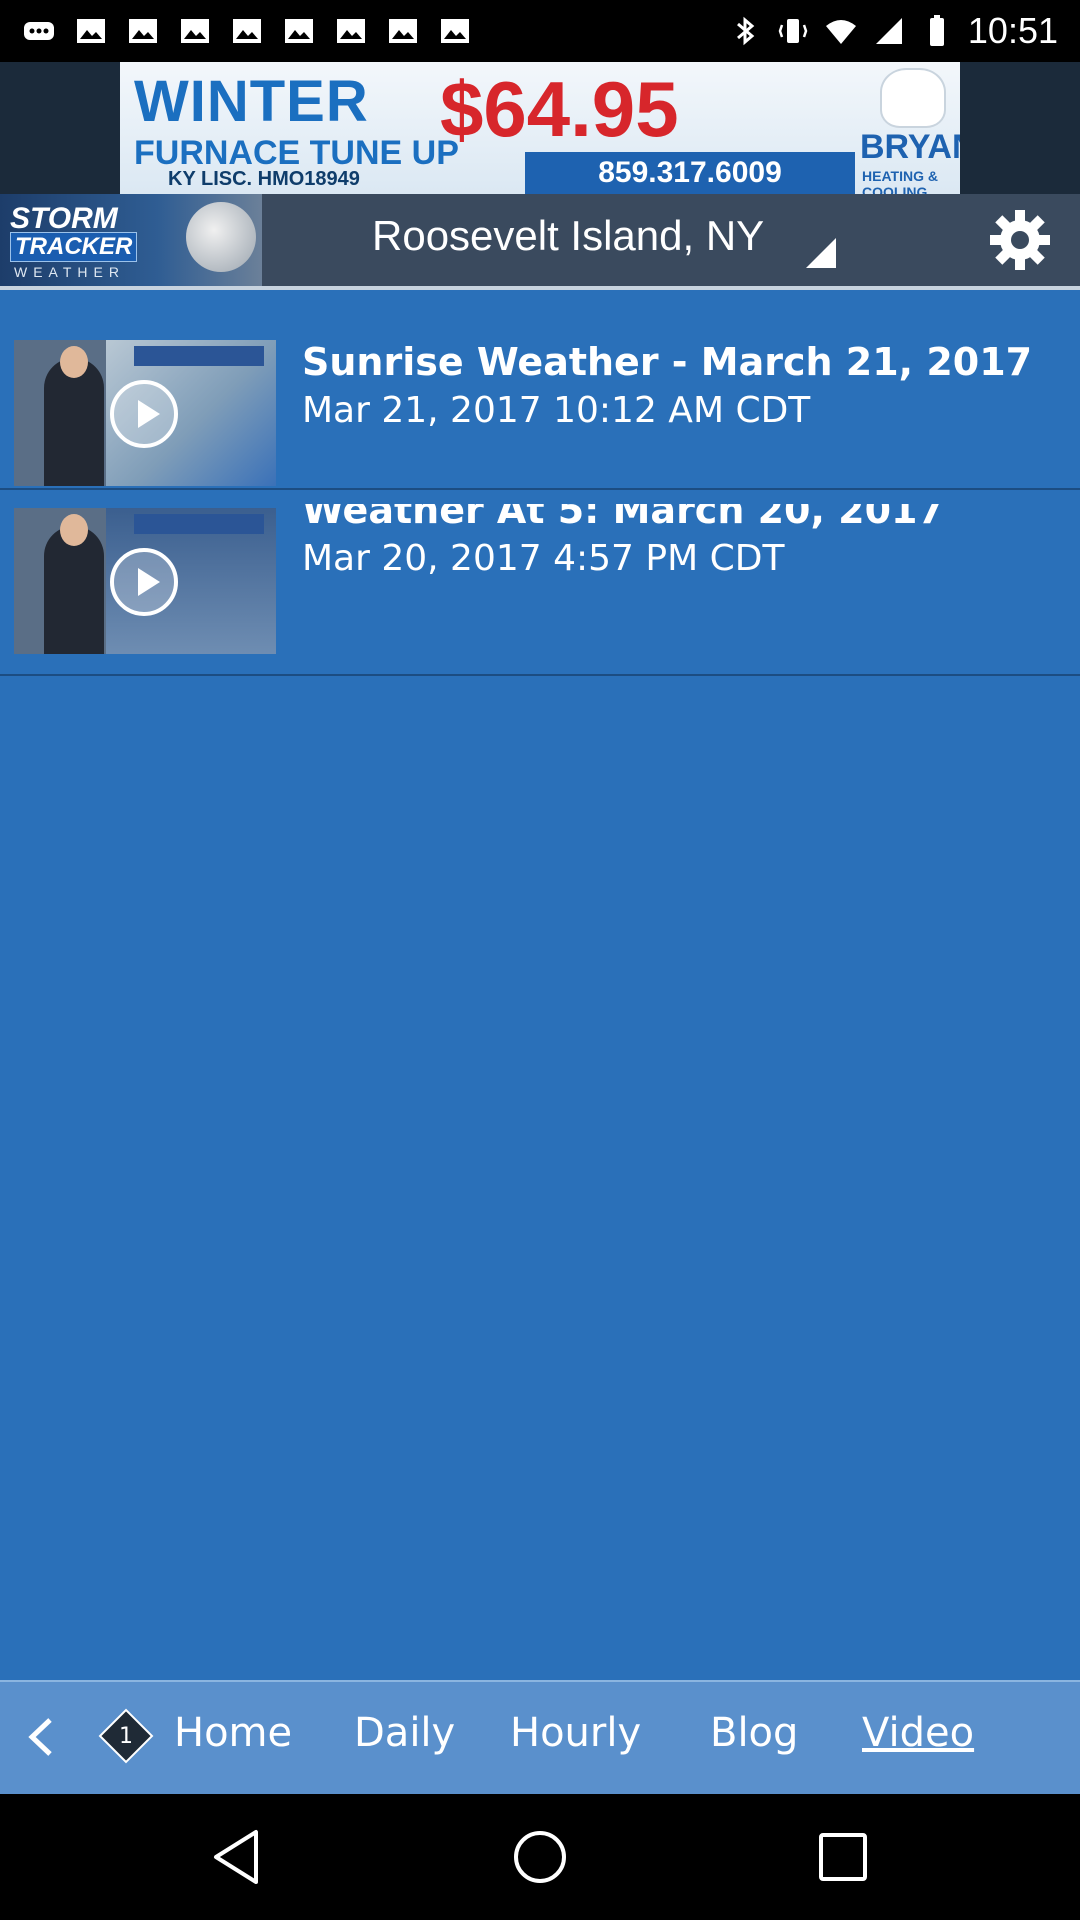 This screenshot has height=1920, width=1080. I want to click on video-title: Sunrise Weather - March 21, 2017, so click(667, 362).